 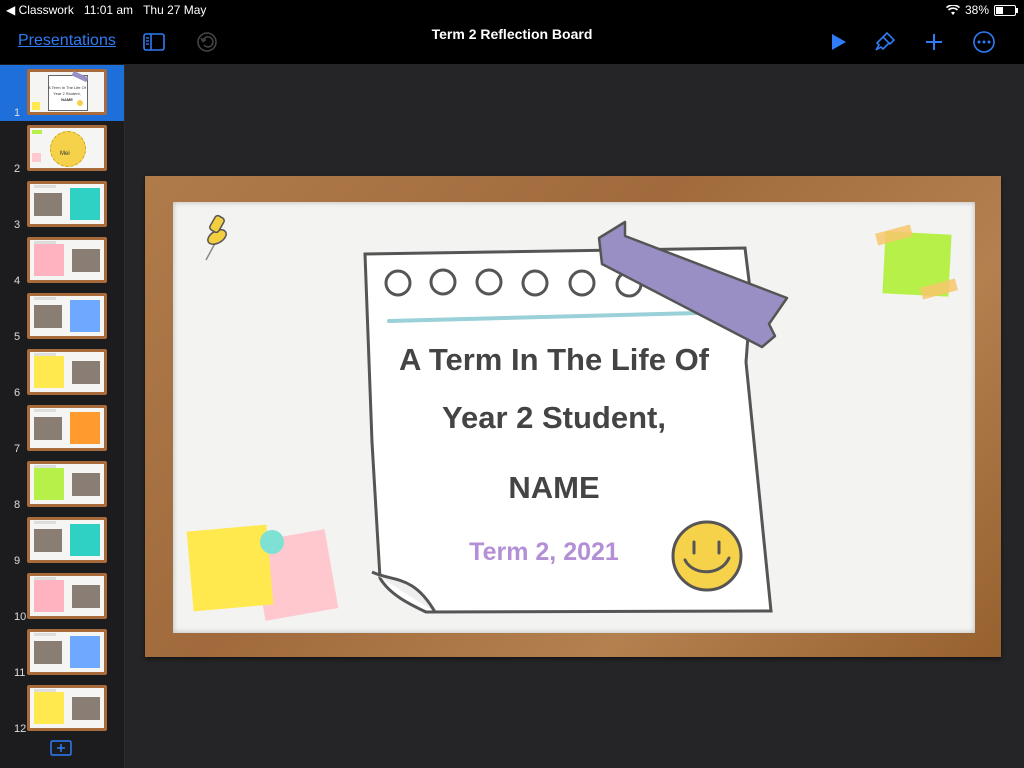 I want to click on toolbar: Presentations Term 2 Reflection Board, so click(x=512, y=42).